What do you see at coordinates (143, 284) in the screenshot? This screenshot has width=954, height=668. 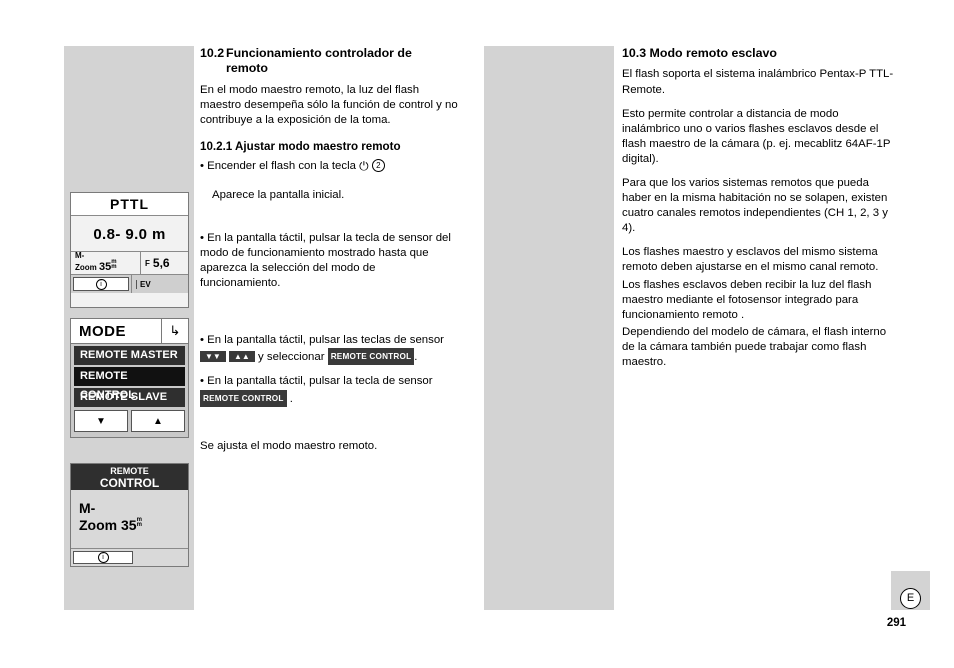 I see `lcd-ev-label: EV` at bounding box center [143, 284].